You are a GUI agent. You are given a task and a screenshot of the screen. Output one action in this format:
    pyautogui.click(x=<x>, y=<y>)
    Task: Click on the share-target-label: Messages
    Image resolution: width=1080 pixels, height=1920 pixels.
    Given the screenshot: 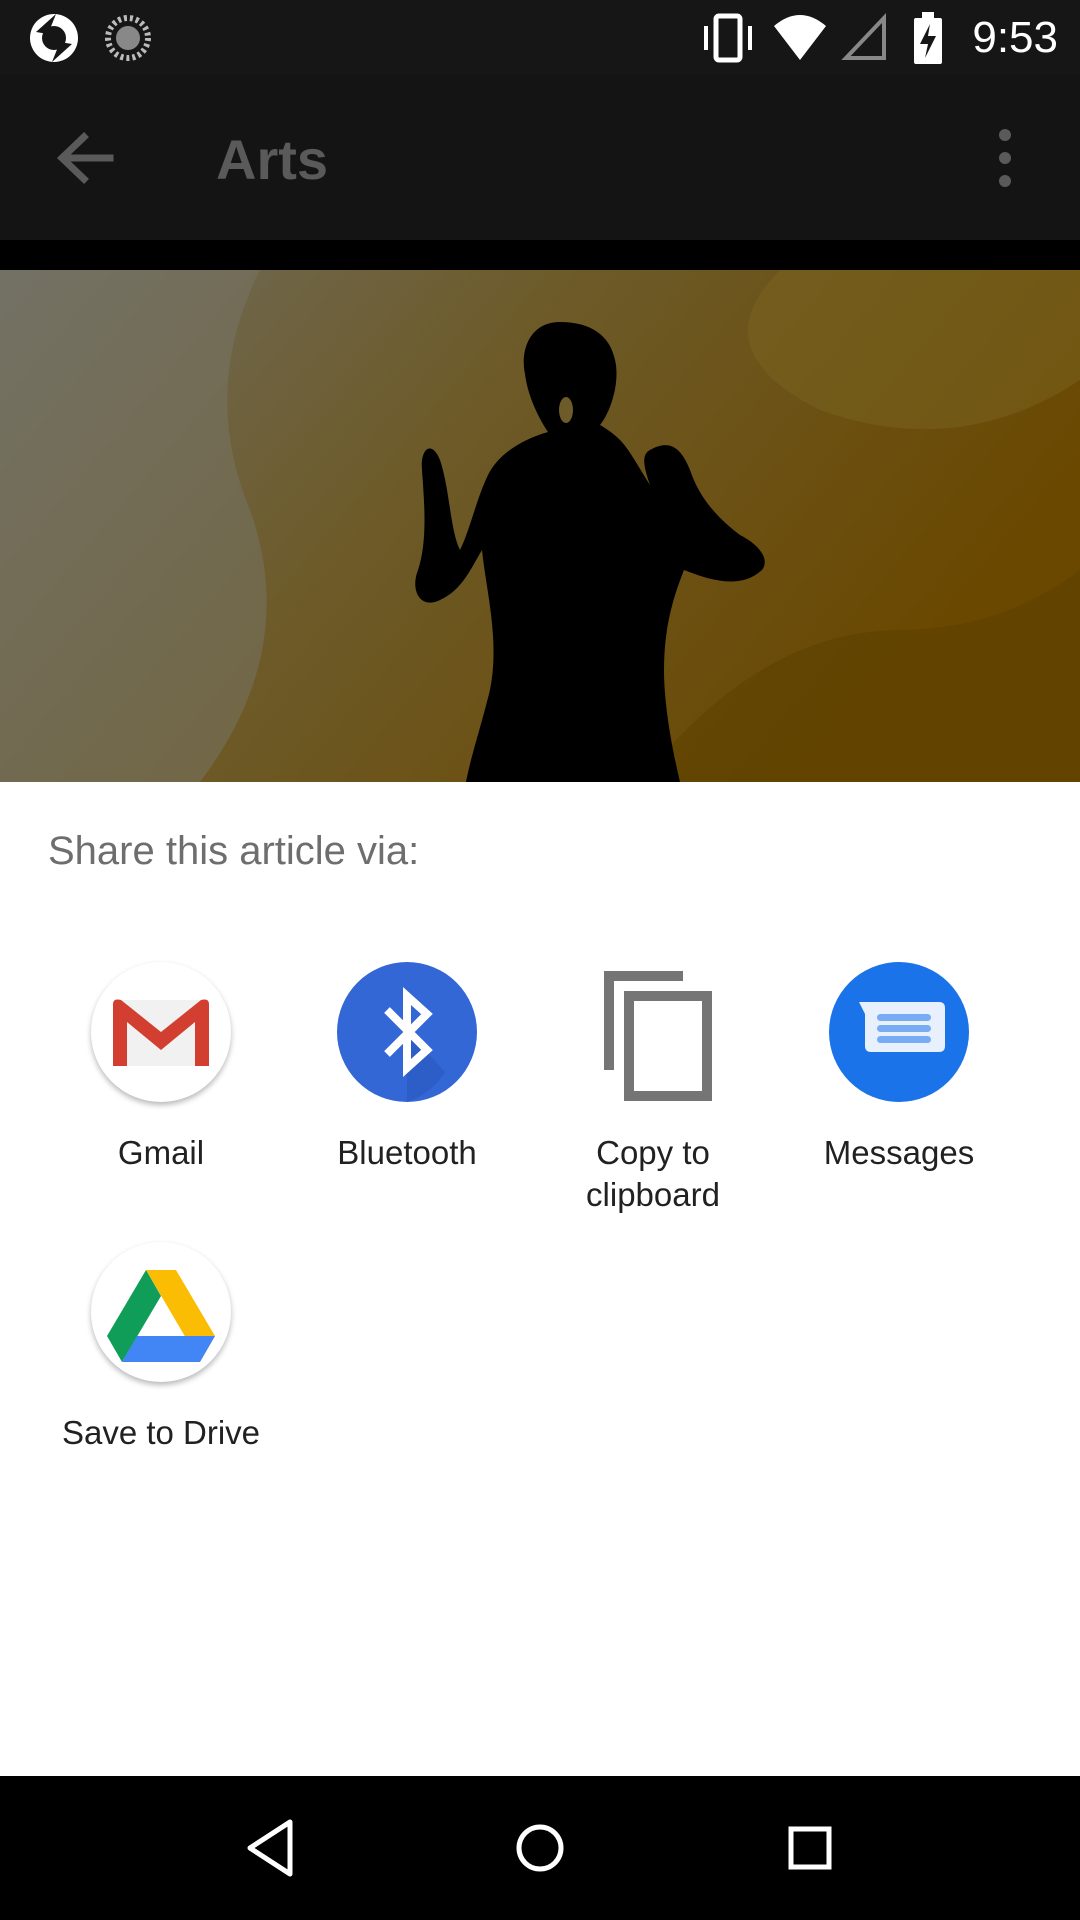 What is the action you would take?
    pyautogui.click(x=899, y=1152)
    